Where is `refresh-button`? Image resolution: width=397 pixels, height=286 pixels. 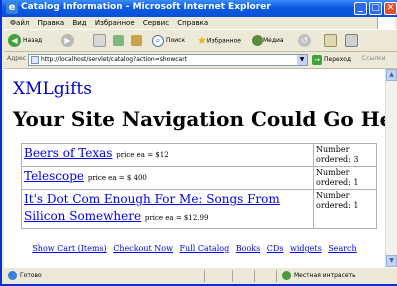 refresh-button is located at coordinates (118, 41).